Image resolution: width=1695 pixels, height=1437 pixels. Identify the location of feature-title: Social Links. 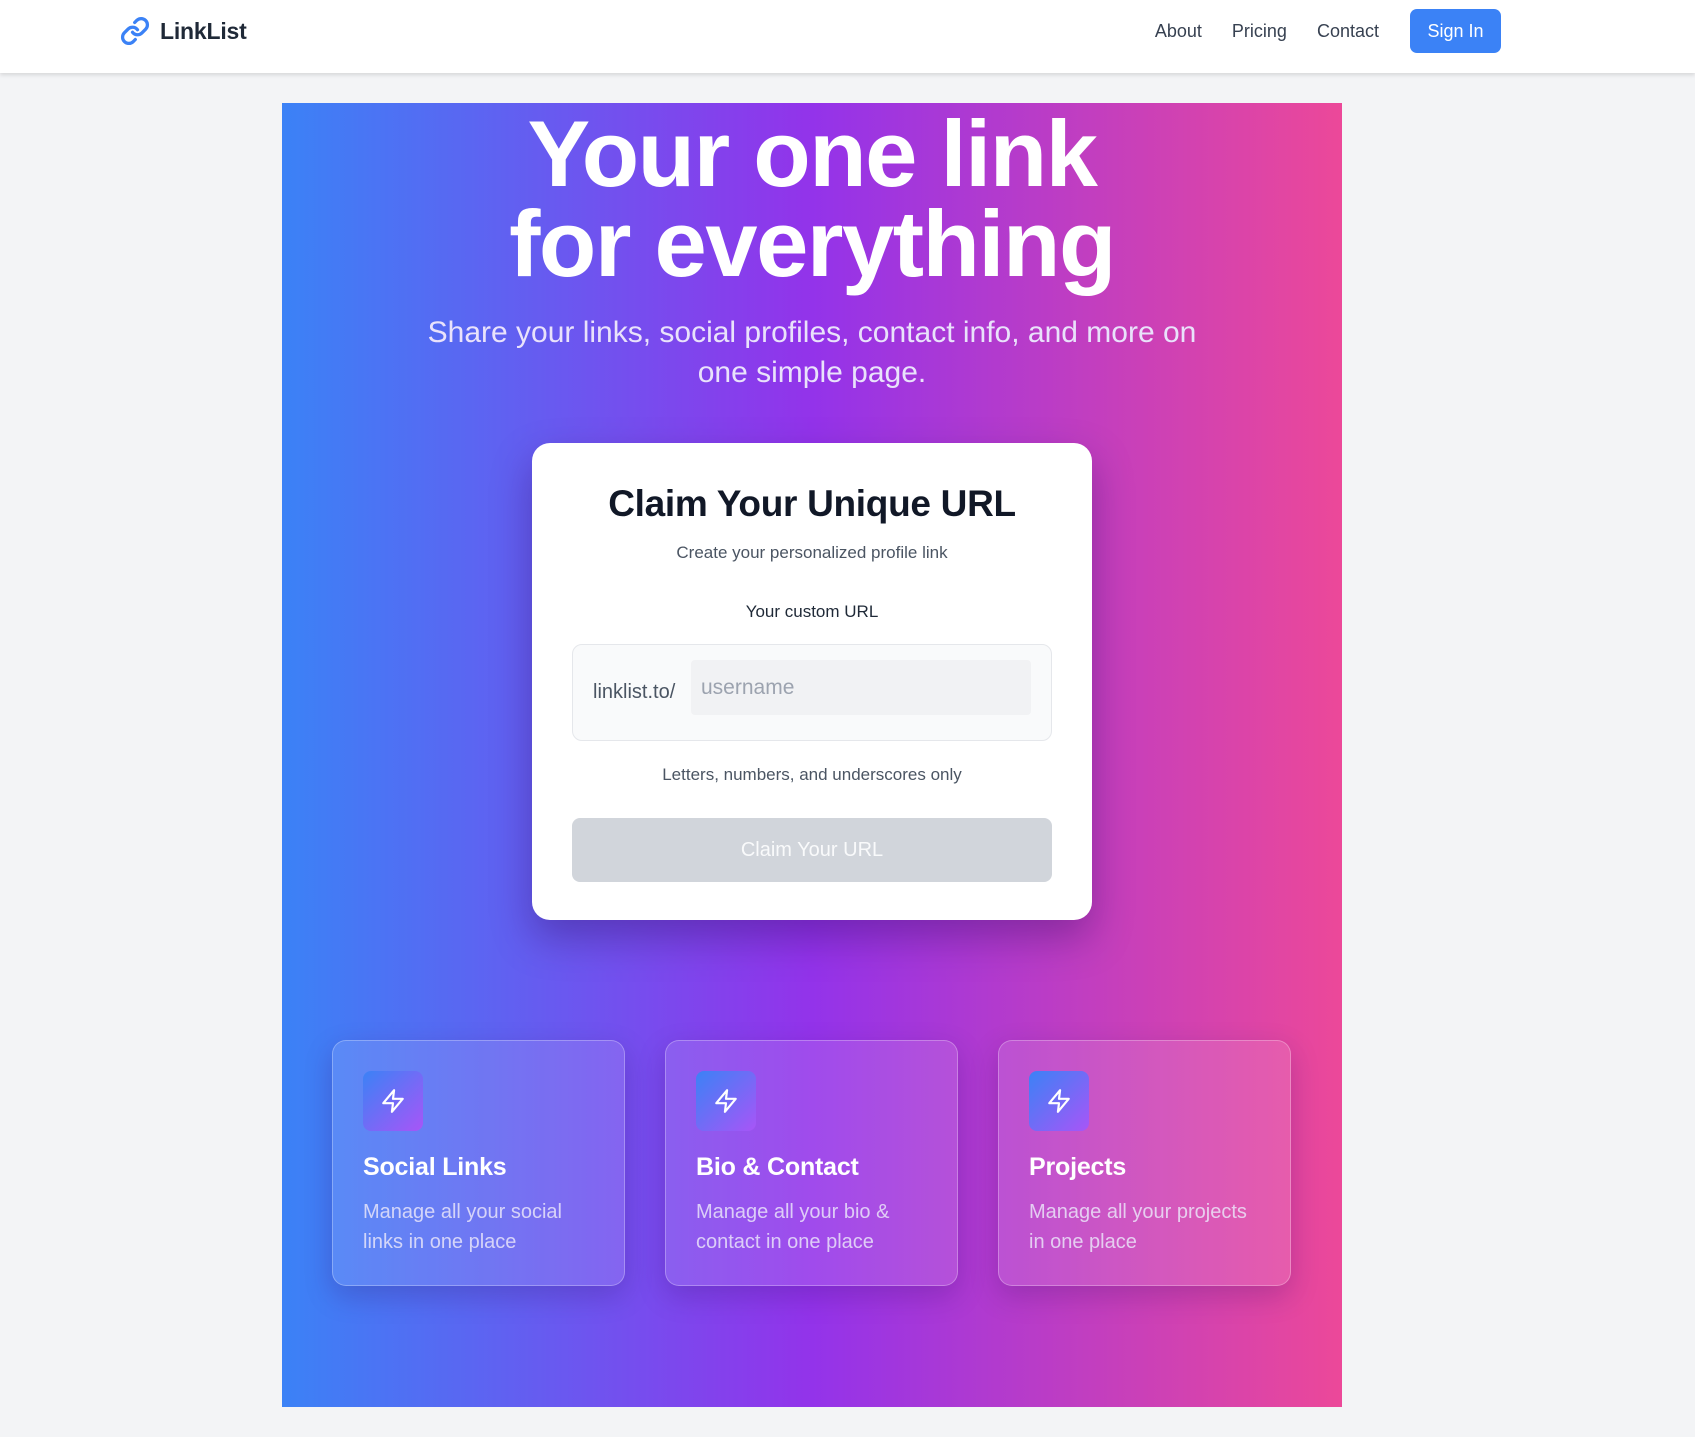
(435, 1167).